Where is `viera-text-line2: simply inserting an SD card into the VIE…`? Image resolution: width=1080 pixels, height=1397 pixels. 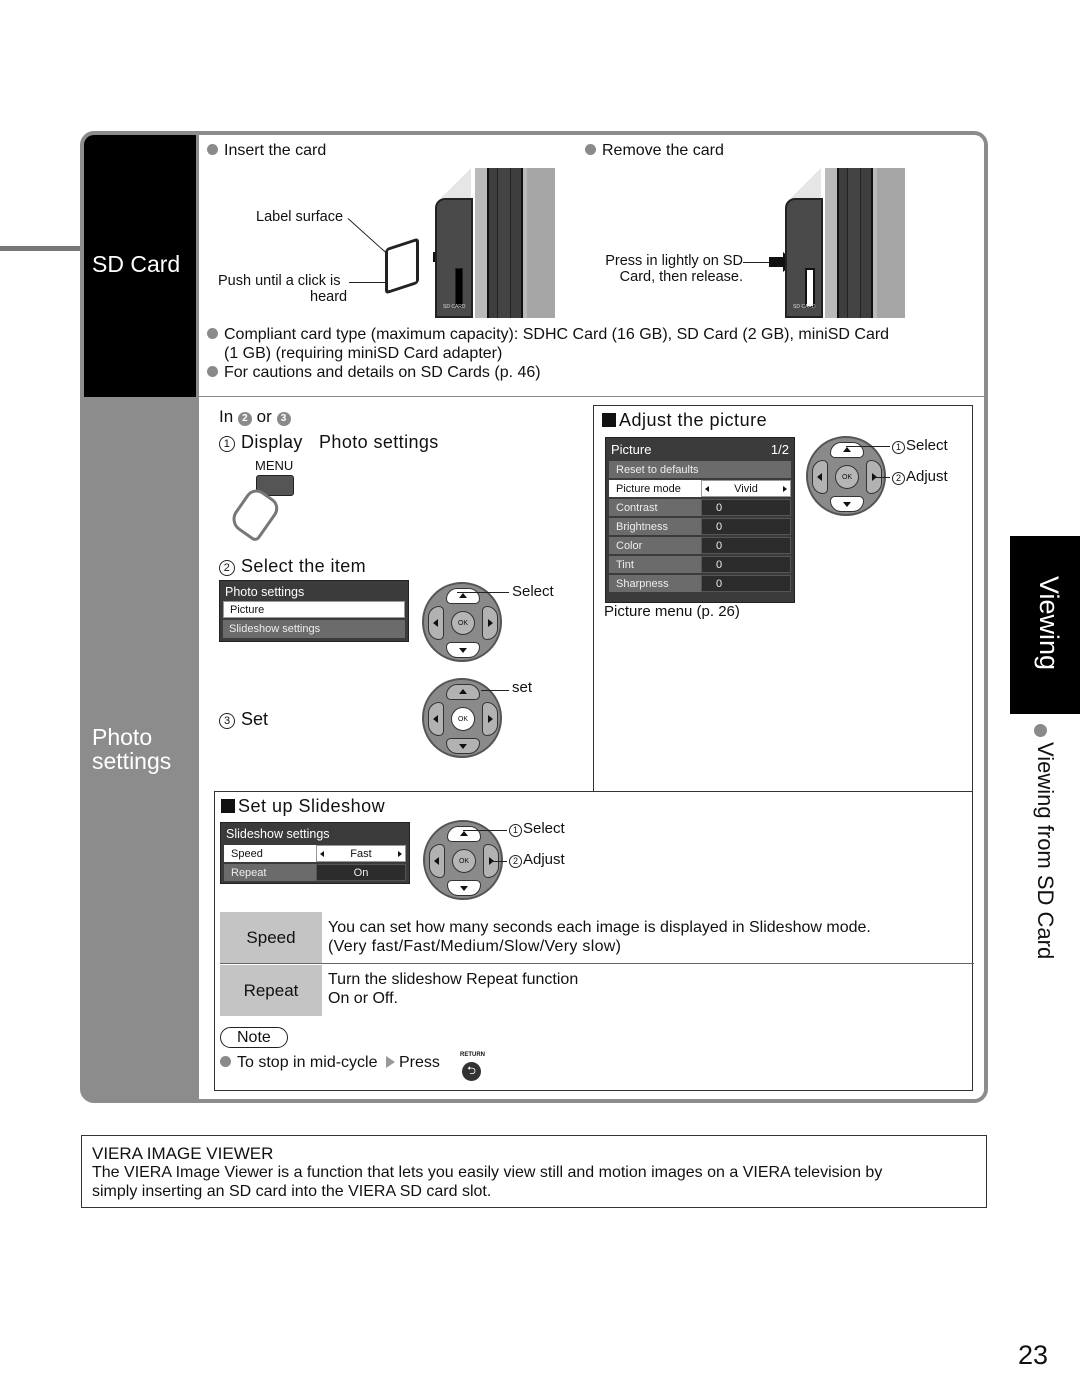 viera-text-line2: simply inserting an SD card into the VIE… is located at coordinates (292, 1191).